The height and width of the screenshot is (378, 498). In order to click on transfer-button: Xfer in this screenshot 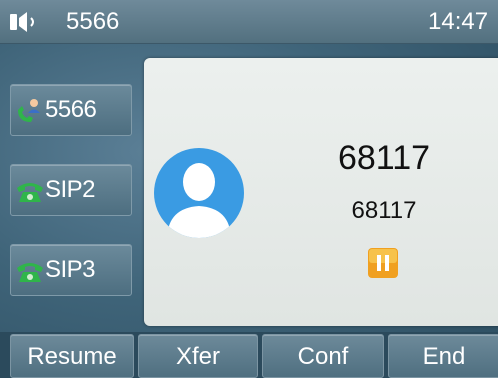, I will do `click(198, 356)`.